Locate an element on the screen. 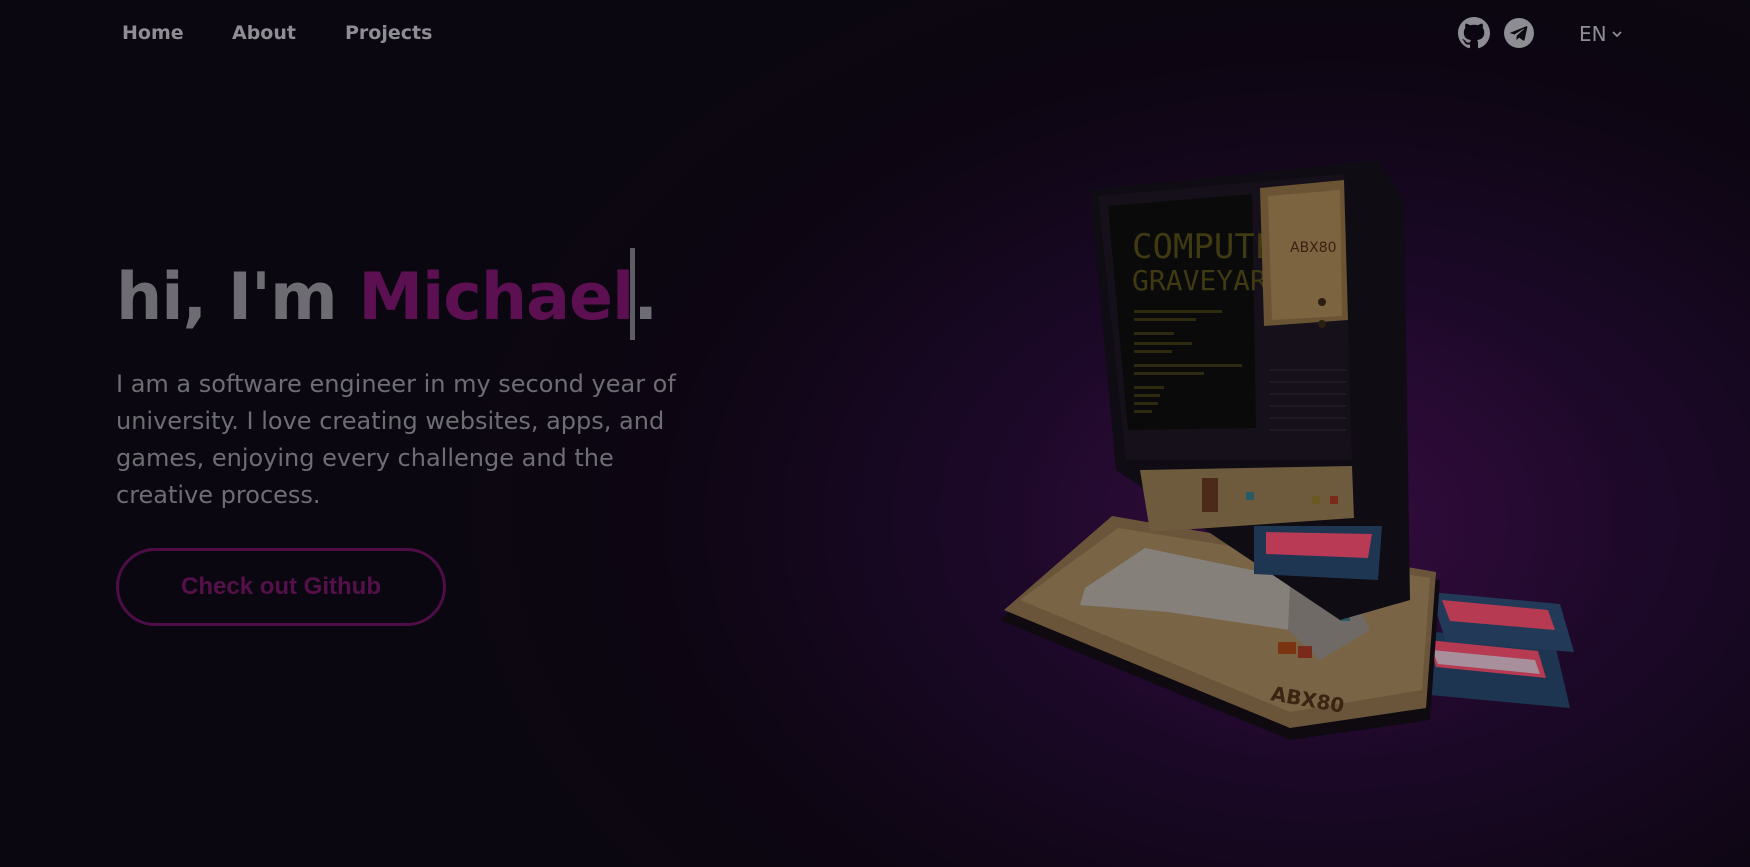  hero-name: Michael is located at coordinates (496, 297).